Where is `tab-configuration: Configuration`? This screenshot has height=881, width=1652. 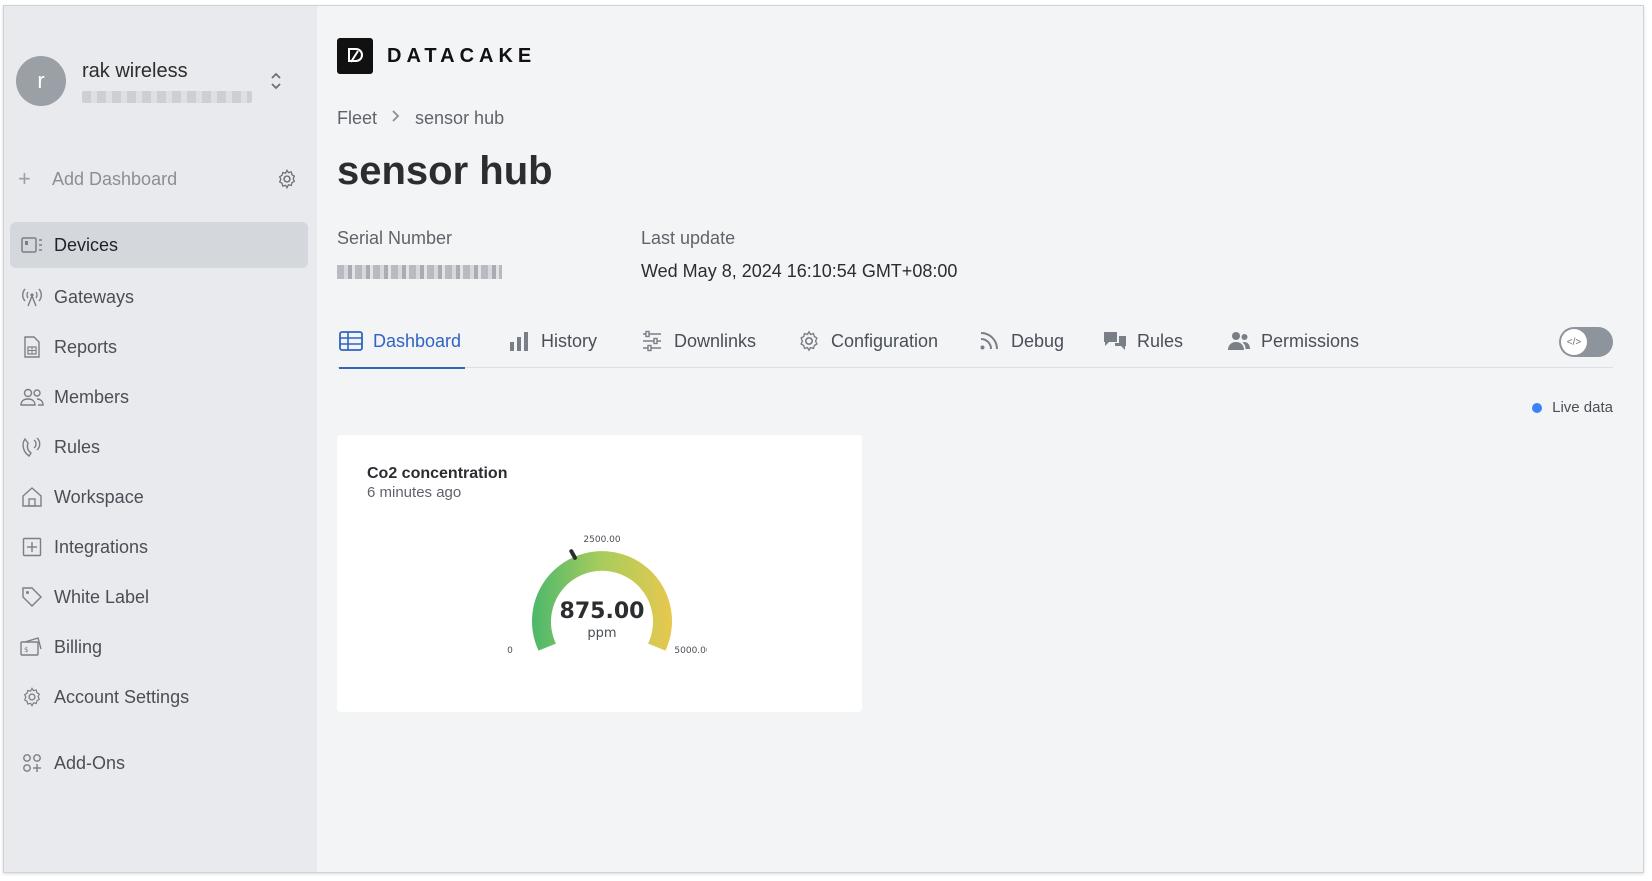
tab-configuration: Configuration is located at coordinates (867, 341).